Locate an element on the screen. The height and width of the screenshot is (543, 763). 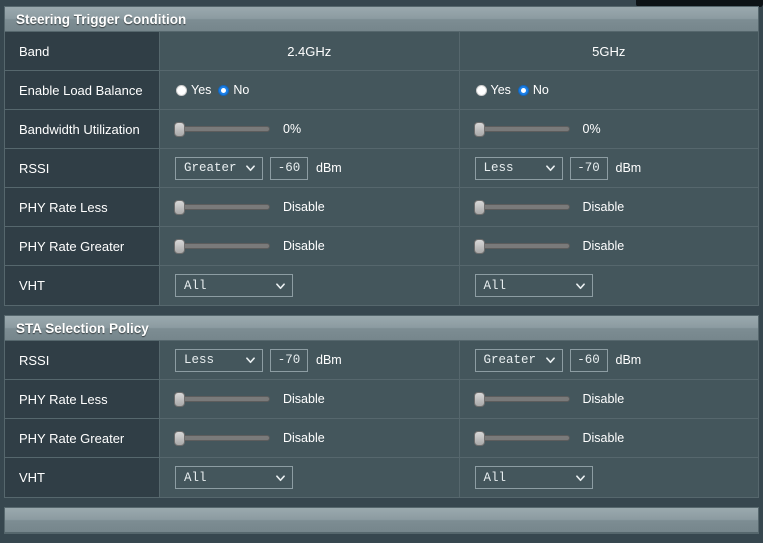
radio-label: No is located at coordinates (241, 90).